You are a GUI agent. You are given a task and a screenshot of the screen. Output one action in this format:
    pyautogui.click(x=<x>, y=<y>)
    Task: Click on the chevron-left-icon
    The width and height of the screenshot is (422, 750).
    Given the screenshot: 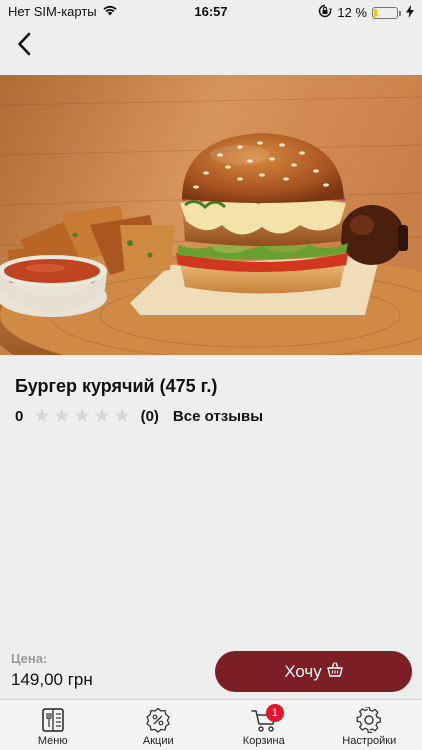 What is the action you would take?
    pyautogui.click(x=24, y=46)
    